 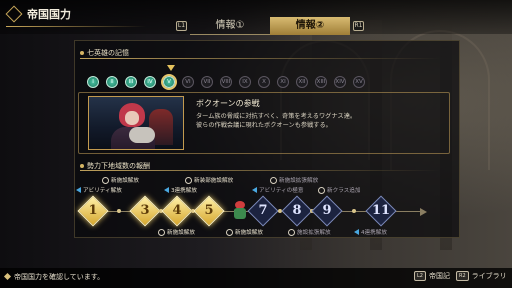 What do you see at coordinates (226, 82) in the screenshot?
I see `memory-numeral: VIII` at bounding box center [226, 82].